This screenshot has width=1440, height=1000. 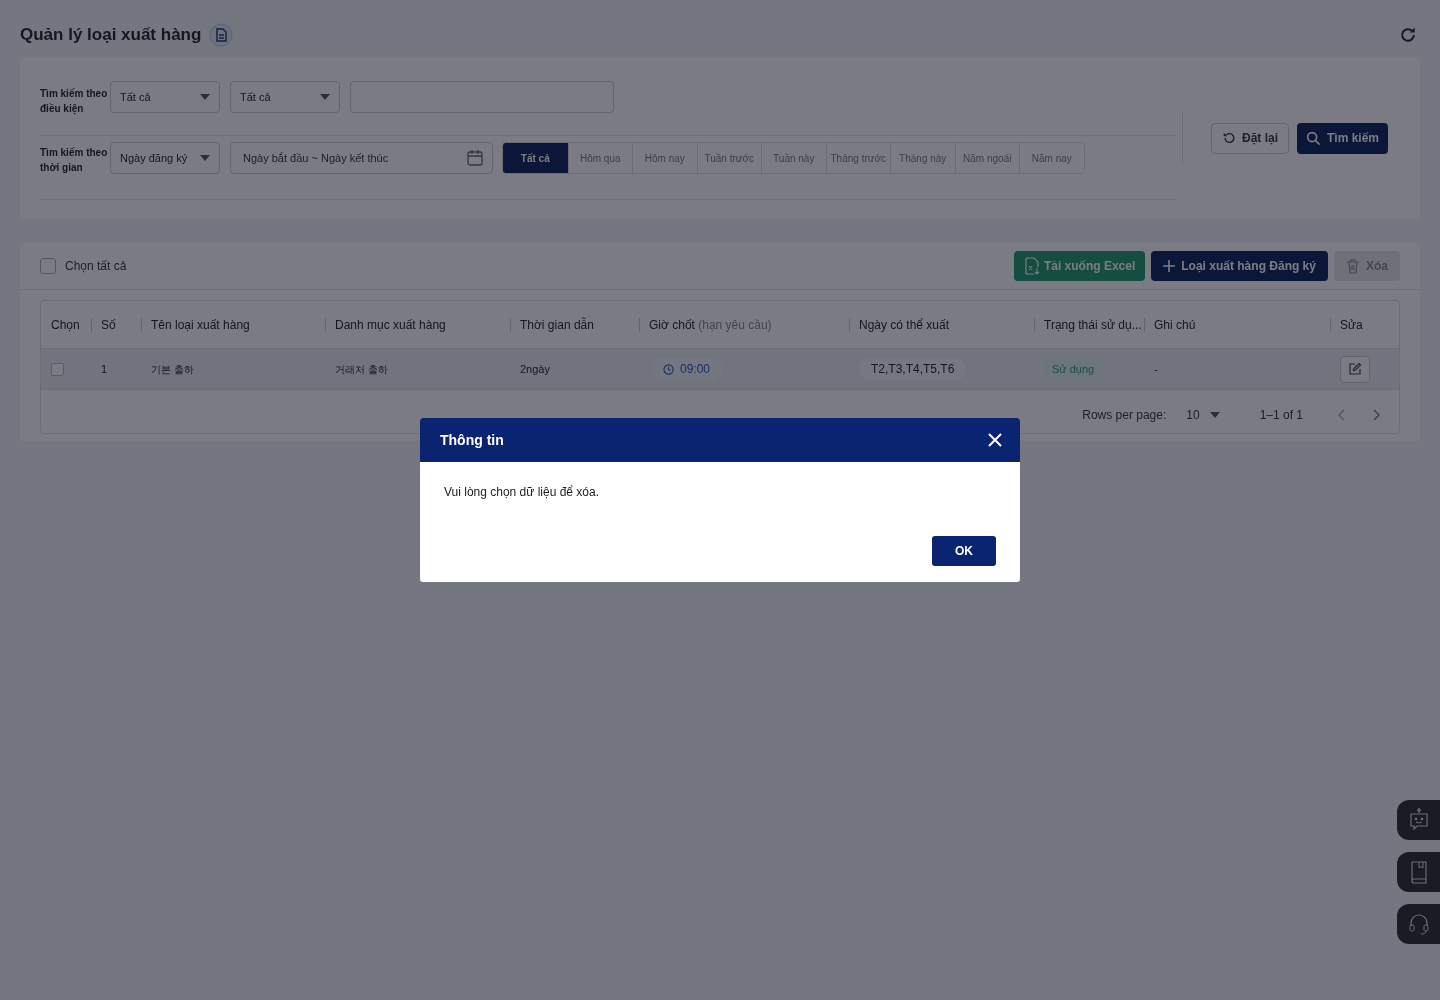 What do you see at coordinates (361, 158) in the screenshot?
I see `date-range-field: Ngày bắt đầu ~ Ngày kết thúc` at bounding box center [361, 158].